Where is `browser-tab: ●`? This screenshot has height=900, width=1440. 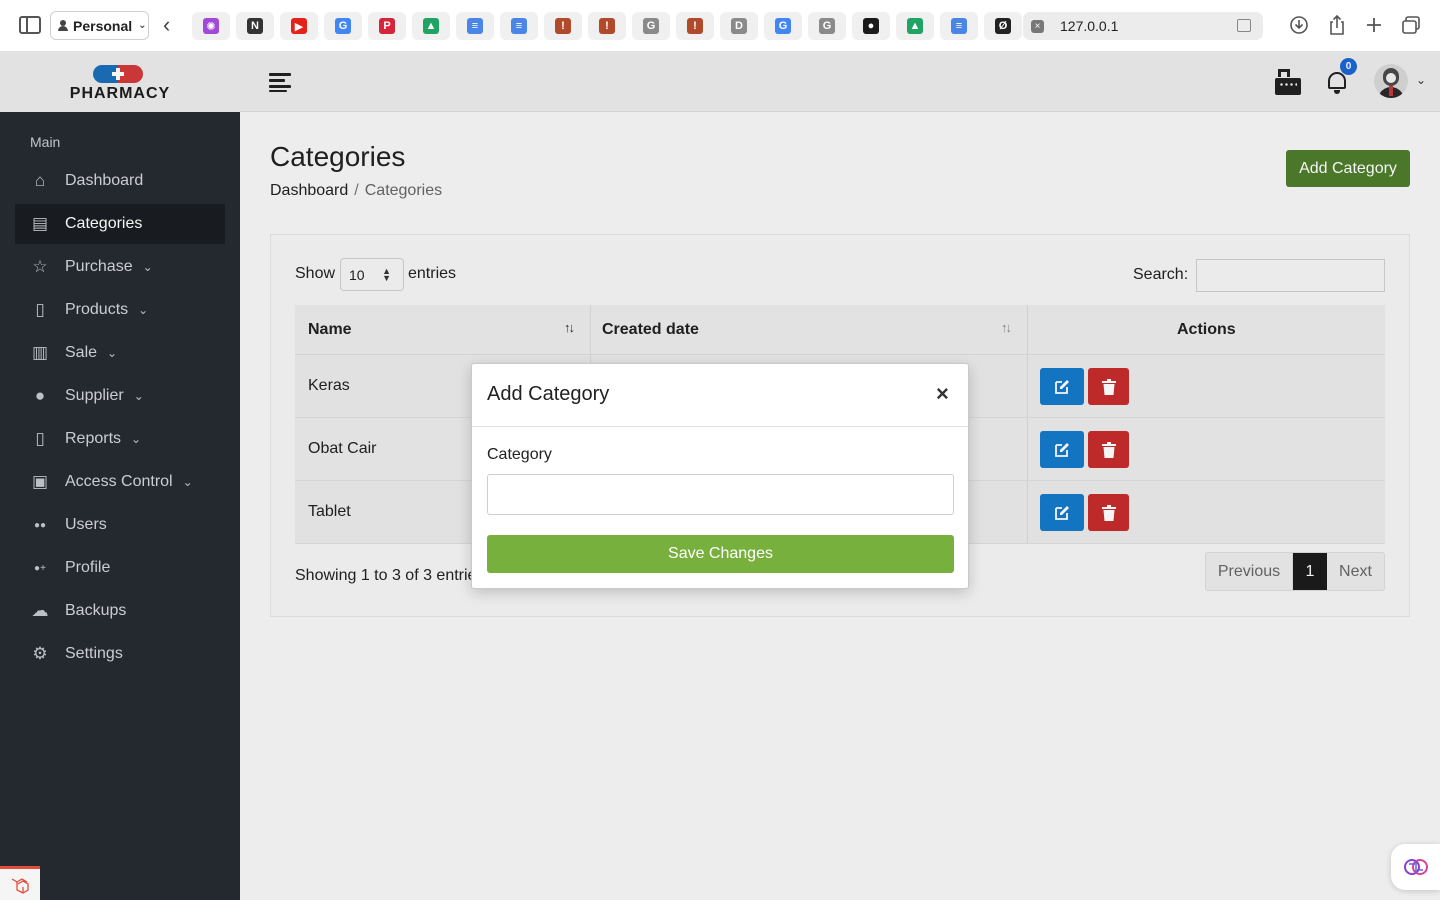
browser-tab: ● is located at coordinates (871, 26).